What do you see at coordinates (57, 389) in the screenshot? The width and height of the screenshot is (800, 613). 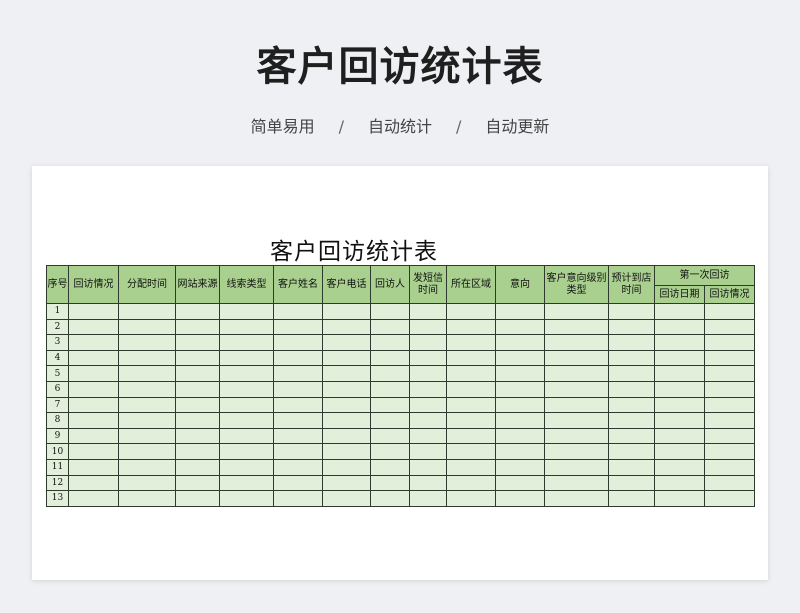 I see `row-number-cell: 6` at bounding box center [57, 389].